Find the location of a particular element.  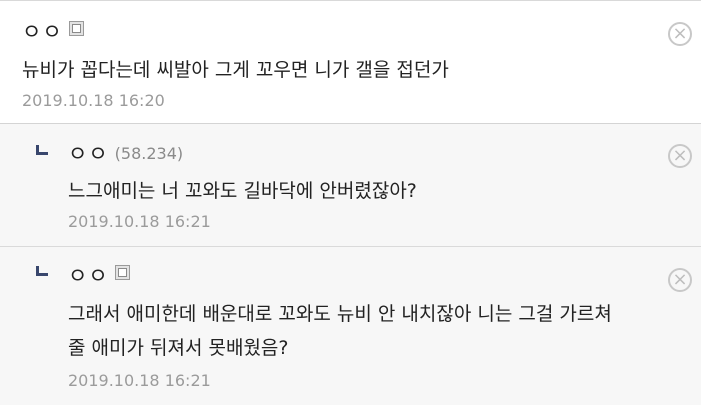

comment-body: 느그애미는 너 꼬와도 길바닥에 안버렸잖아? is located at coordinates (242, 191).